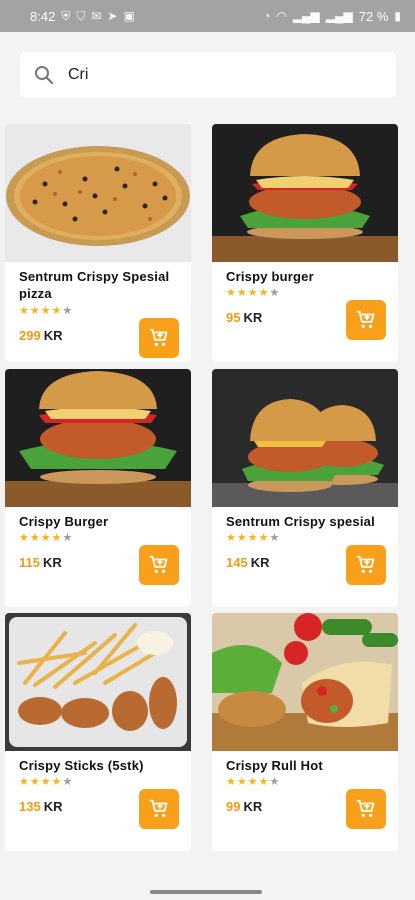 The image size is (415, 900). What do you see at coordinates (274, 765) in the screenshot?
I see `product-name: Crispy Rull Hot` at bounding box center [274, 765].